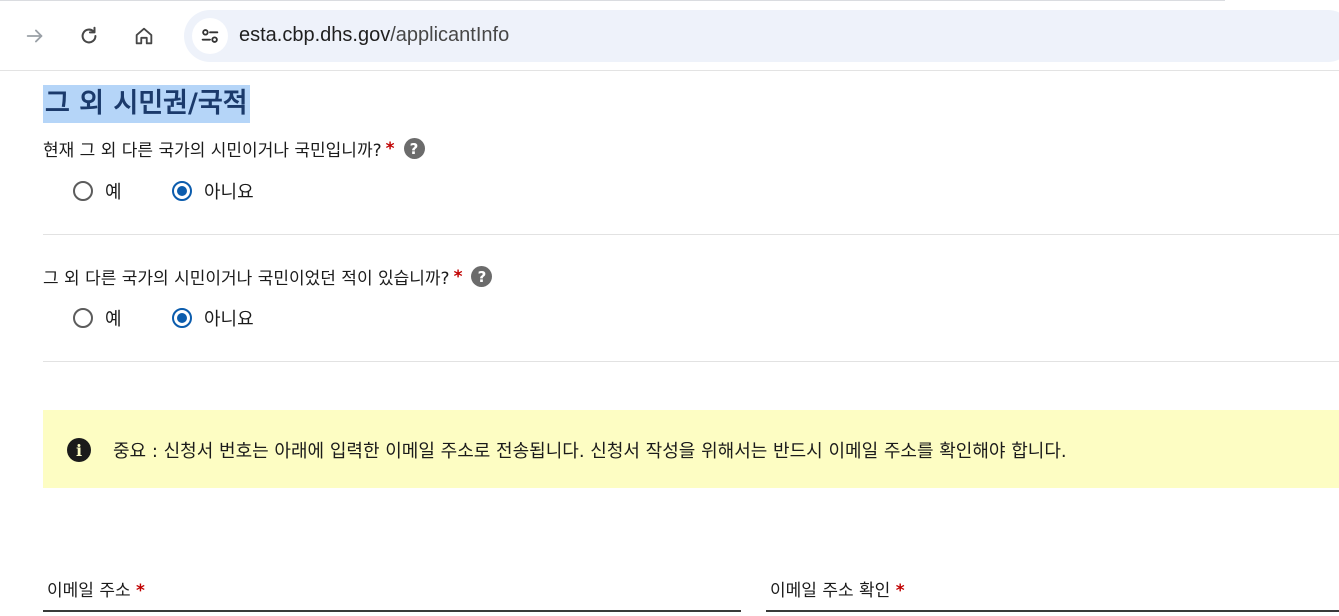 The image size is (1339, 616). What do you see at coordinates (761, 36) in the screenshot?
I see `address-bar: esta.cbp.dhs.gov/applicantInfo` at bounding box center [761, 36].